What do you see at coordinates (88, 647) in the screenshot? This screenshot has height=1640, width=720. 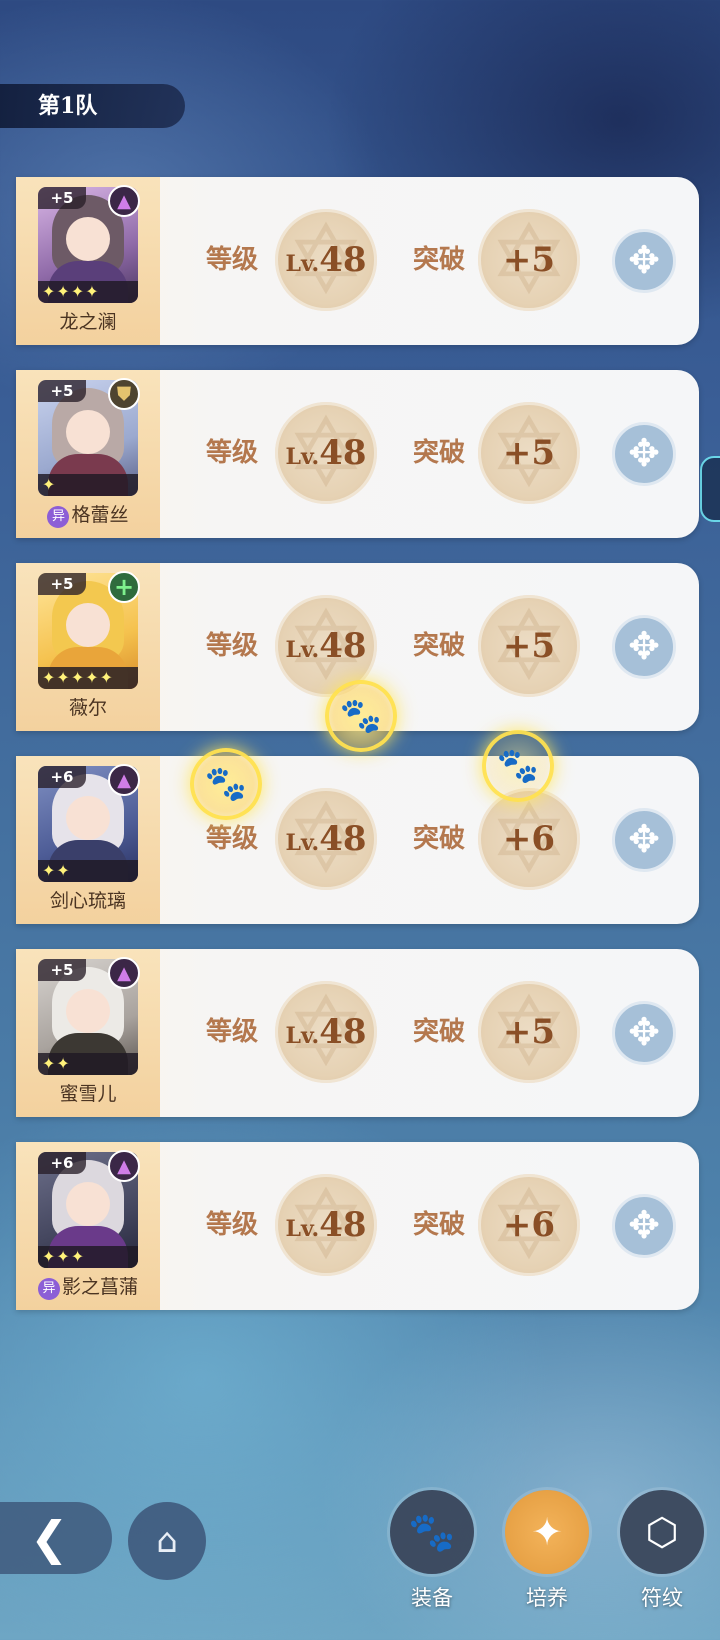 I see `hero-portrait: +5 + ✦✦✦✦✦ 薇尔` at bounding box center [88, 647].